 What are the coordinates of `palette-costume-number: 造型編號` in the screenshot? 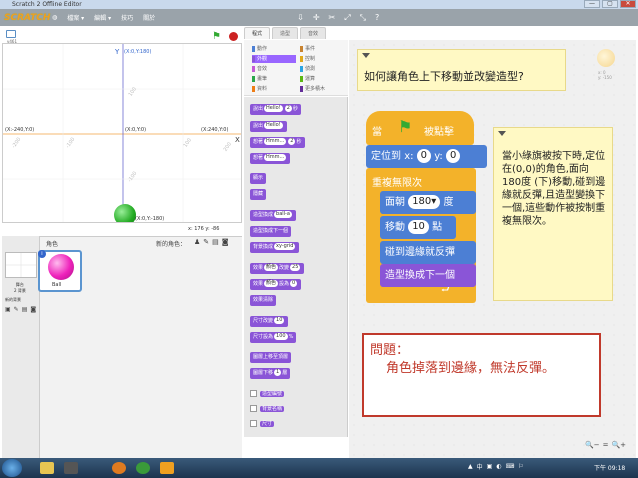 It's located at (267, 393).